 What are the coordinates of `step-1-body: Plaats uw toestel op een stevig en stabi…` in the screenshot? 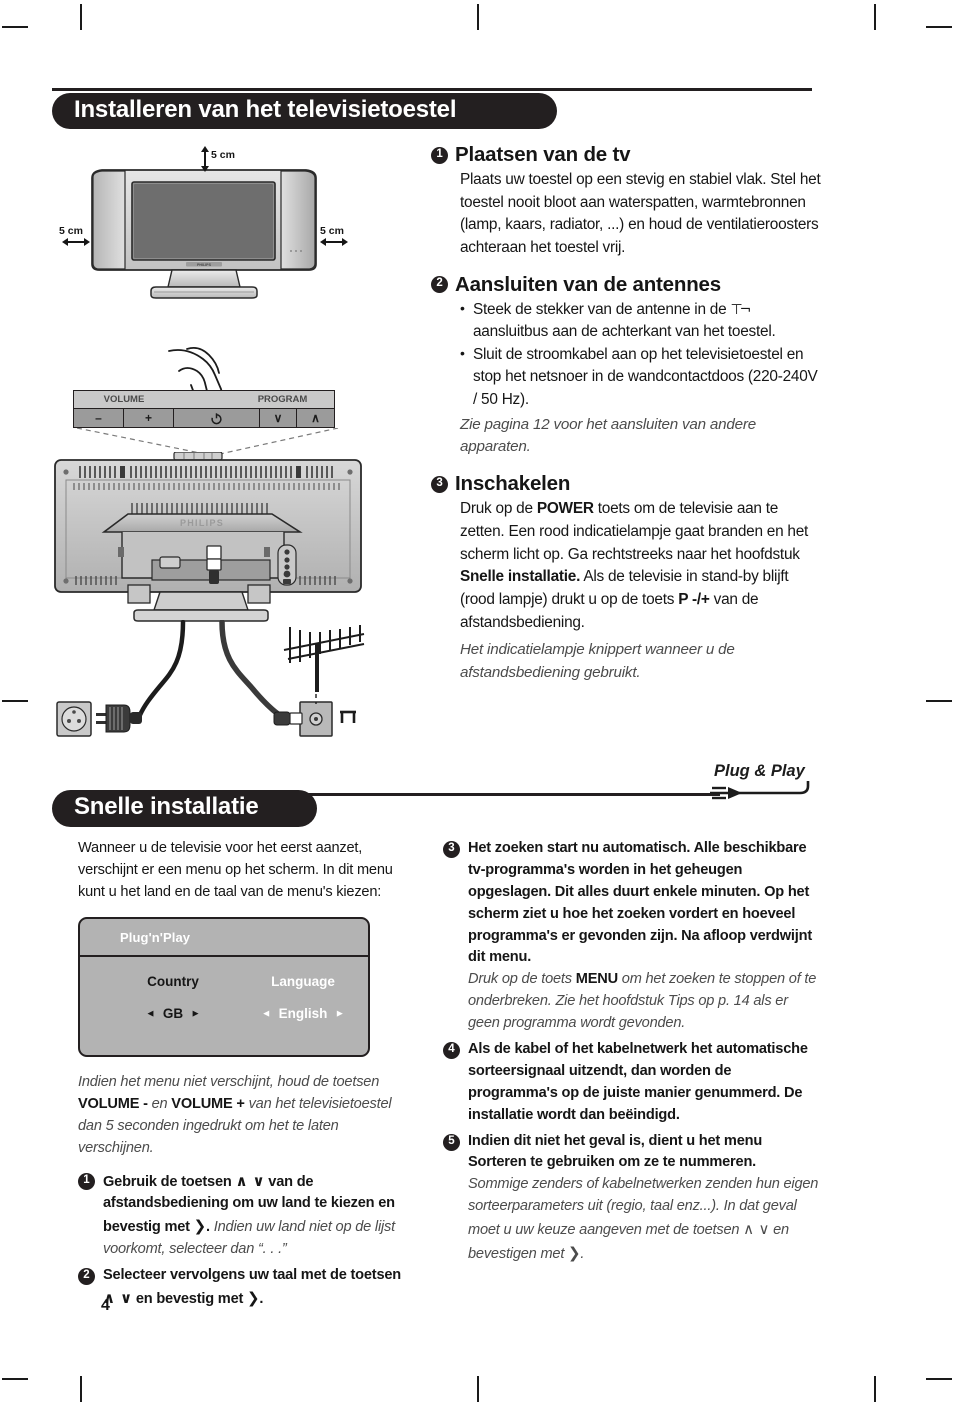 It's located at (640, 213).